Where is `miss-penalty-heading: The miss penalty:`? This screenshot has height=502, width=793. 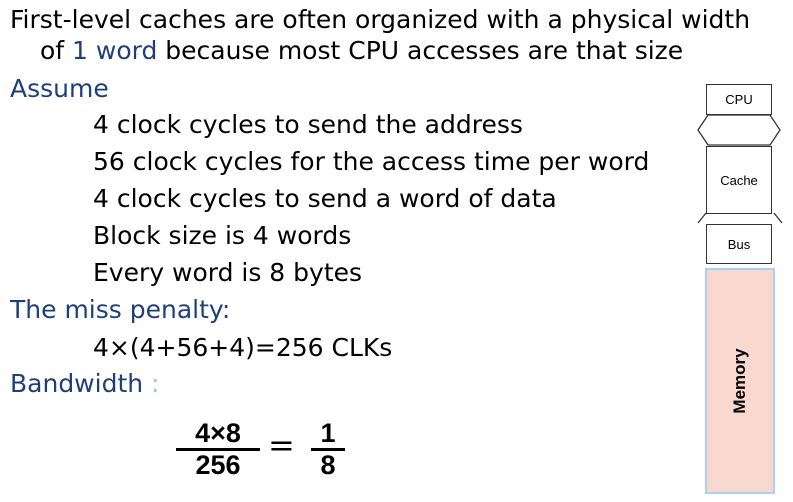
miss-penalty-heading: The miss penalty: is located at coordinates (120, 309).